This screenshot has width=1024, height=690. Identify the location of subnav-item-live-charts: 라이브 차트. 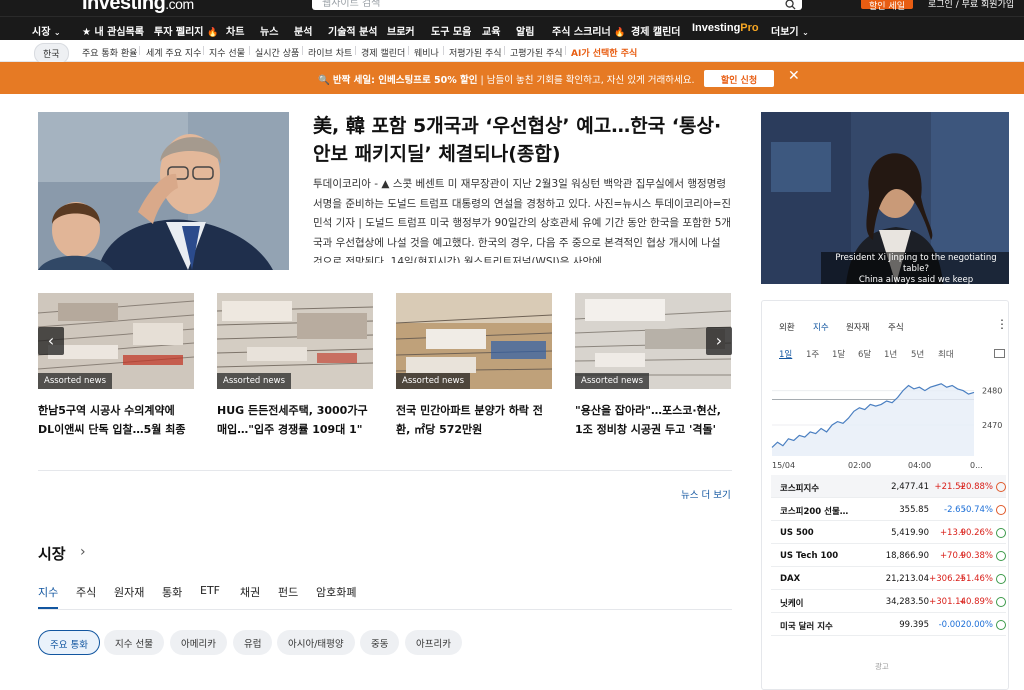
(330, 52).